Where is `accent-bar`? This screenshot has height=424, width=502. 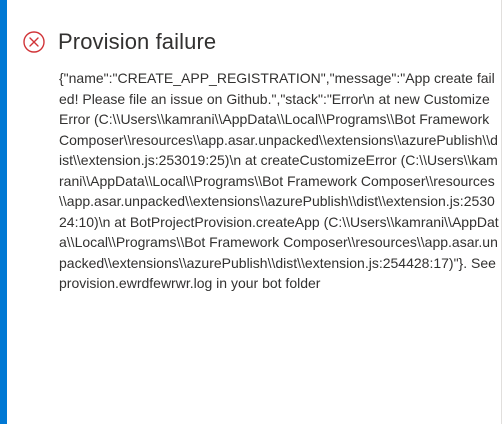 accent-bar is located at coordinates (3, 212).